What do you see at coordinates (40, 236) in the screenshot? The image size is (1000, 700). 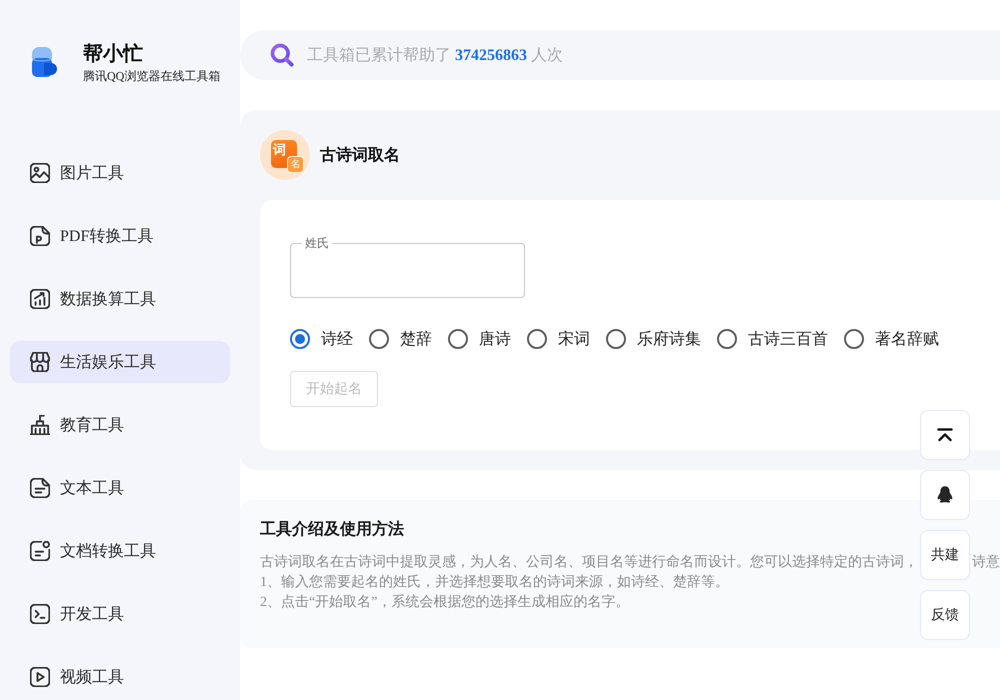 I see `file-icon` at bounding box center [40, 236].